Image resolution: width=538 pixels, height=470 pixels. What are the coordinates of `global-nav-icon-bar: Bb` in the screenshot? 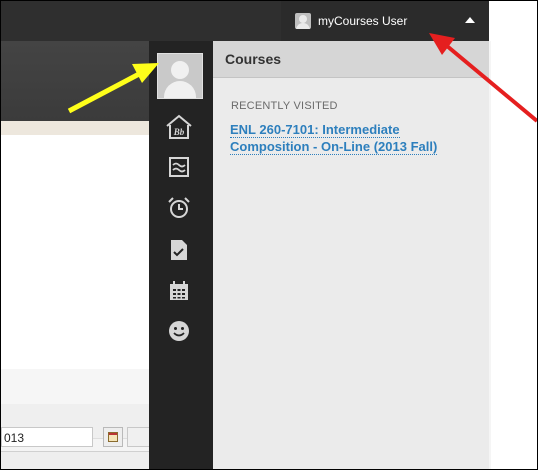 It's located at (181, 255).